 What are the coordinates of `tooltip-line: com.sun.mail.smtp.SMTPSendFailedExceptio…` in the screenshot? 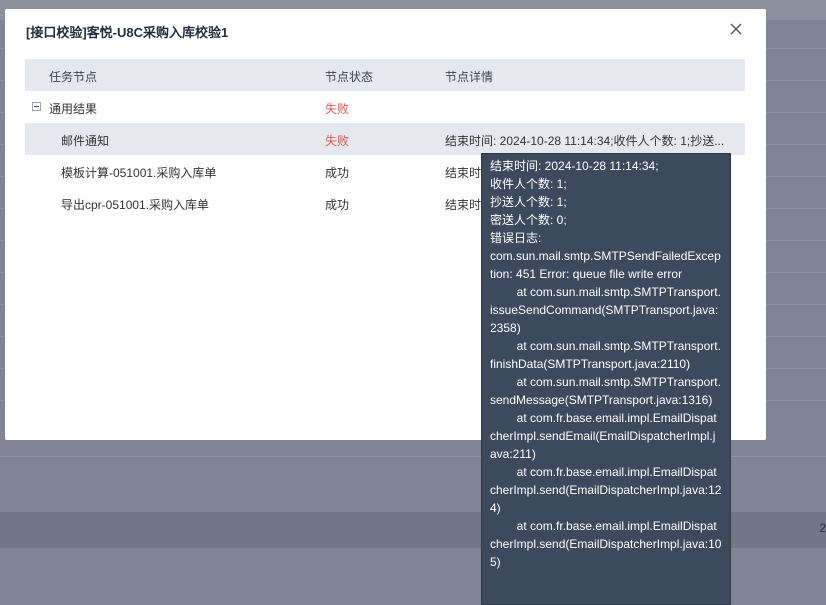 It's located at (605, 265).